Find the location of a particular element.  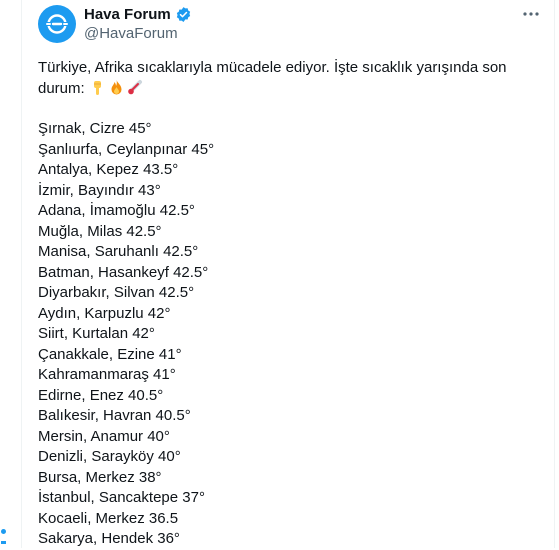

handle: @HavaForum is located at coordinates (138, 33).